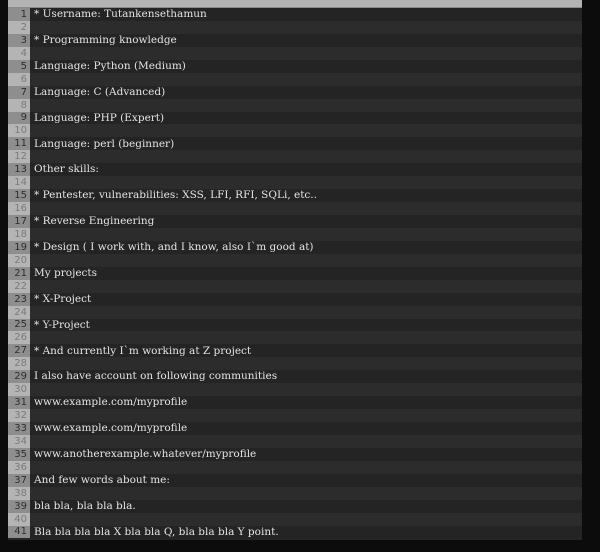  Describe the element at coordinates (295, 260) in the screenshot. I see `editor-line: 20` at that location.